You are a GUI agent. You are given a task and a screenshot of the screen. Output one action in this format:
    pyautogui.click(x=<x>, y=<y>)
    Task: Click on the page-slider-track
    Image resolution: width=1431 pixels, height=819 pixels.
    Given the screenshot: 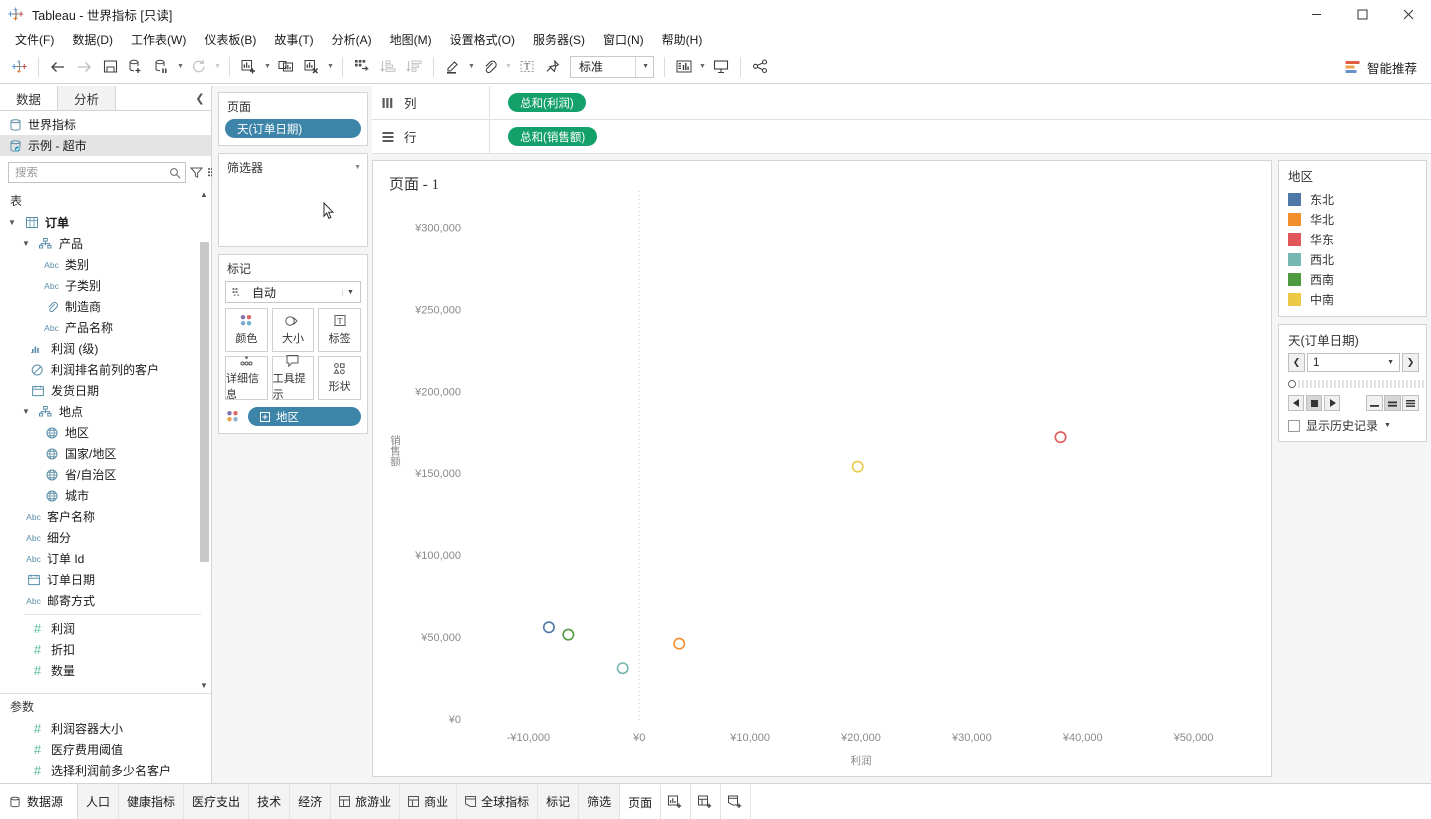 What is the action you would take?
    pyautogui.click(x=1362, y=384)
    